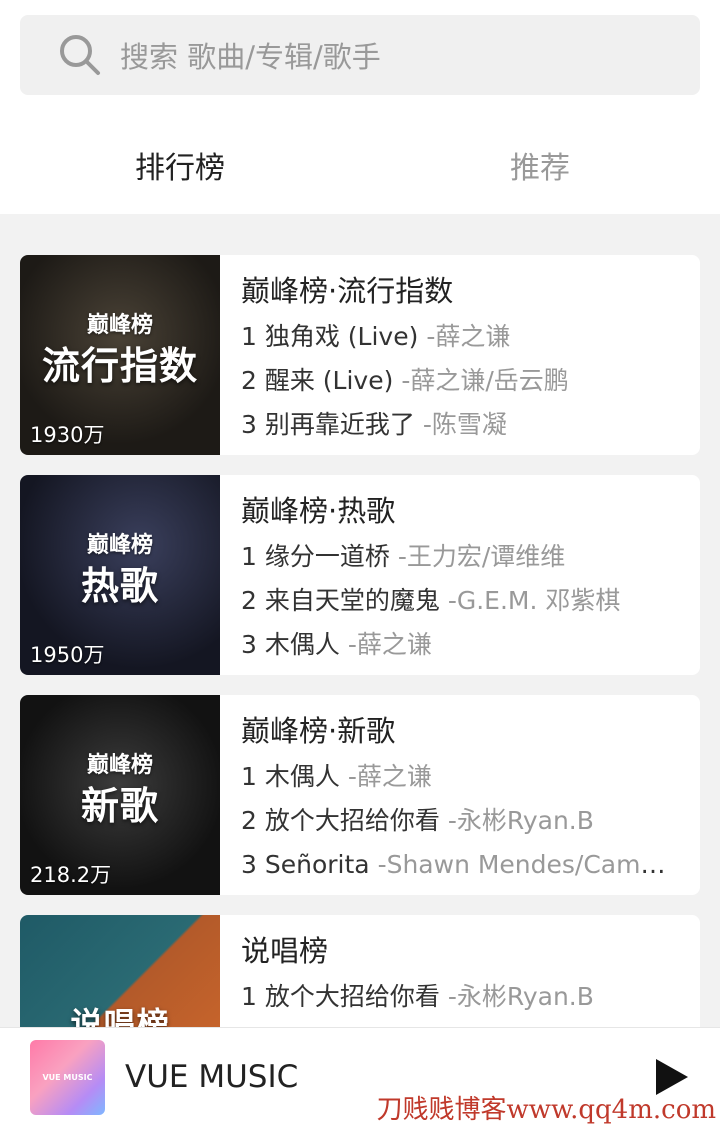 The height and width of the screenshot is (1126, 720). I want to click on song-artist: -Shawn Mendes/Camila Cabello, so click(538, 864).